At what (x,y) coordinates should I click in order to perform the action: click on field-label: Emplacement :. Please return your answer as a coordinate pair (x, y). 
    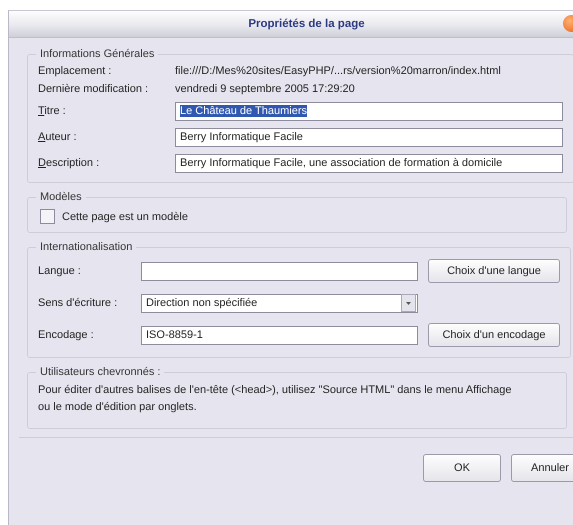
    Looking at the image, I should click on (75, 71).